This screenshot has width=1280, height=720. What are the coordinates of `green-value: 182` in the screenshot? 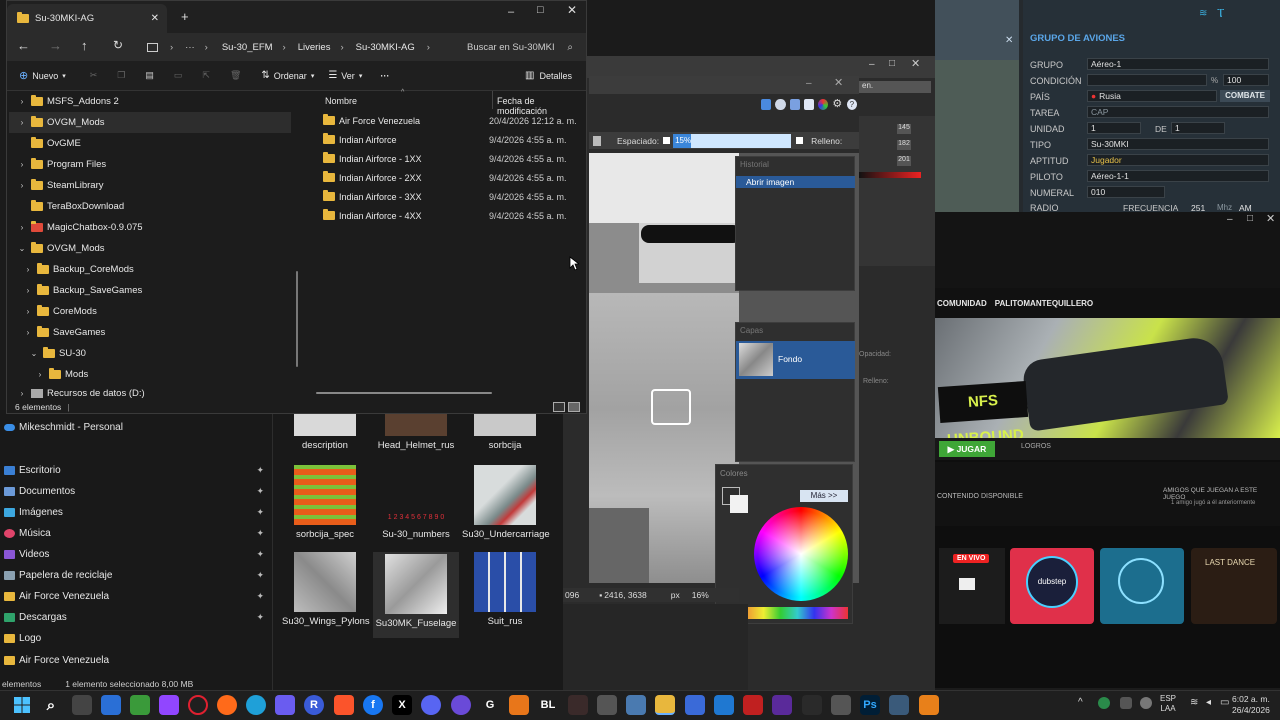 It's located at (904, 145).